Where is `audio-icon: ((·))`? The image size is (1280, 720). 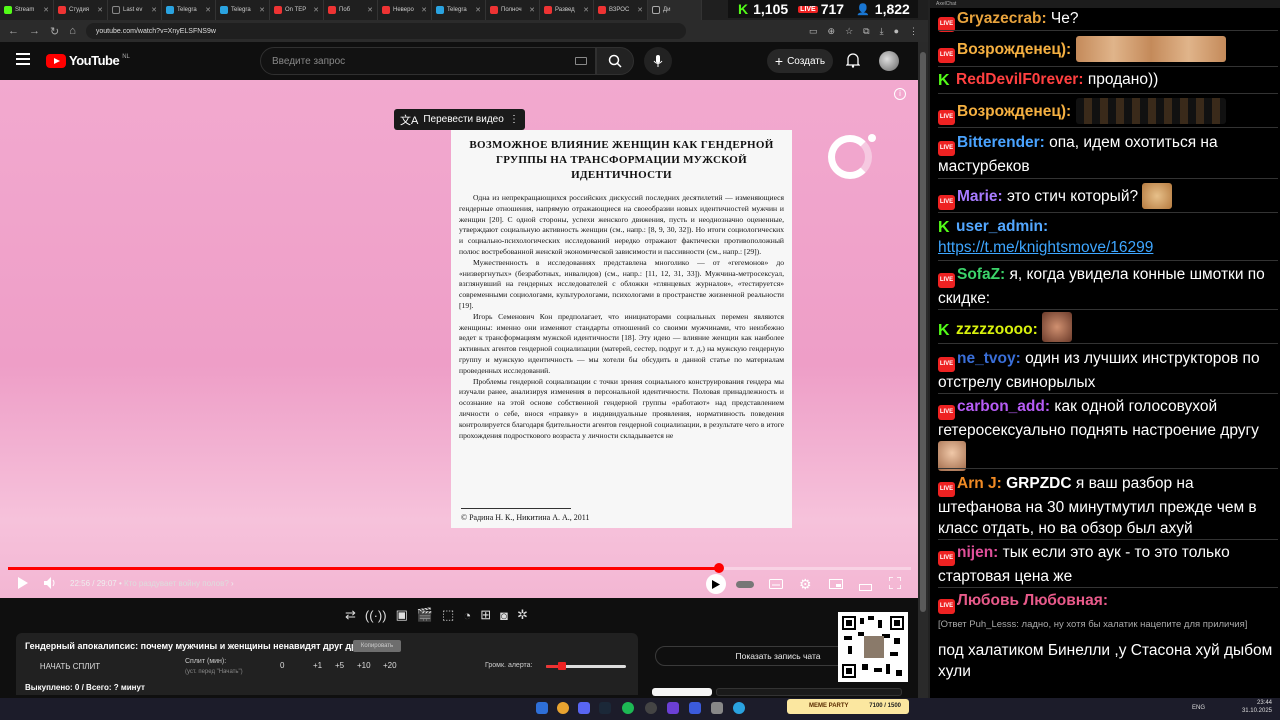
audio-icon: ((·)) is located at coordinates (376, 615).